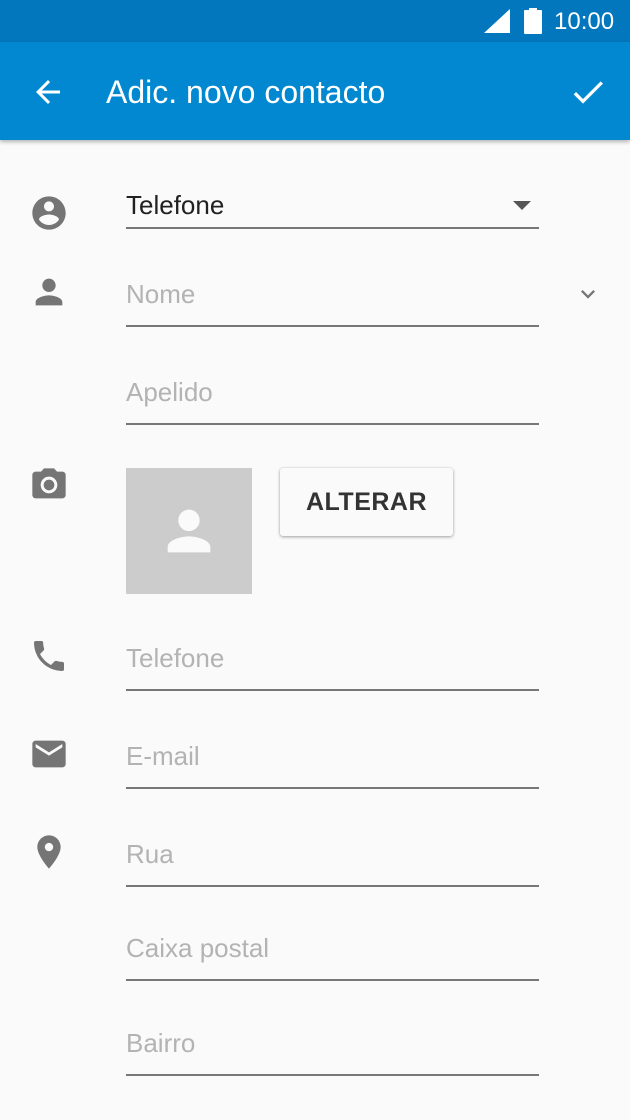 The image size is (630, 1120). Describe the element at coordinates (332, 1050) in the screenshot. I see `neighborhood-field: Bairro` at that location.